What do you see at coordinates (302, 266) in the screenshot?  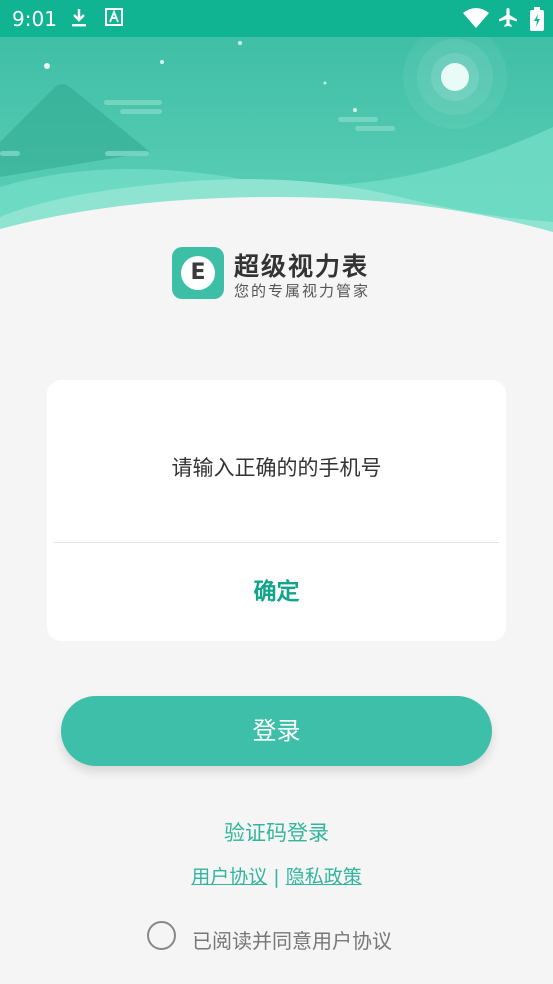 I see `app-title: 超级视力表` at bounding box center [302, 266].